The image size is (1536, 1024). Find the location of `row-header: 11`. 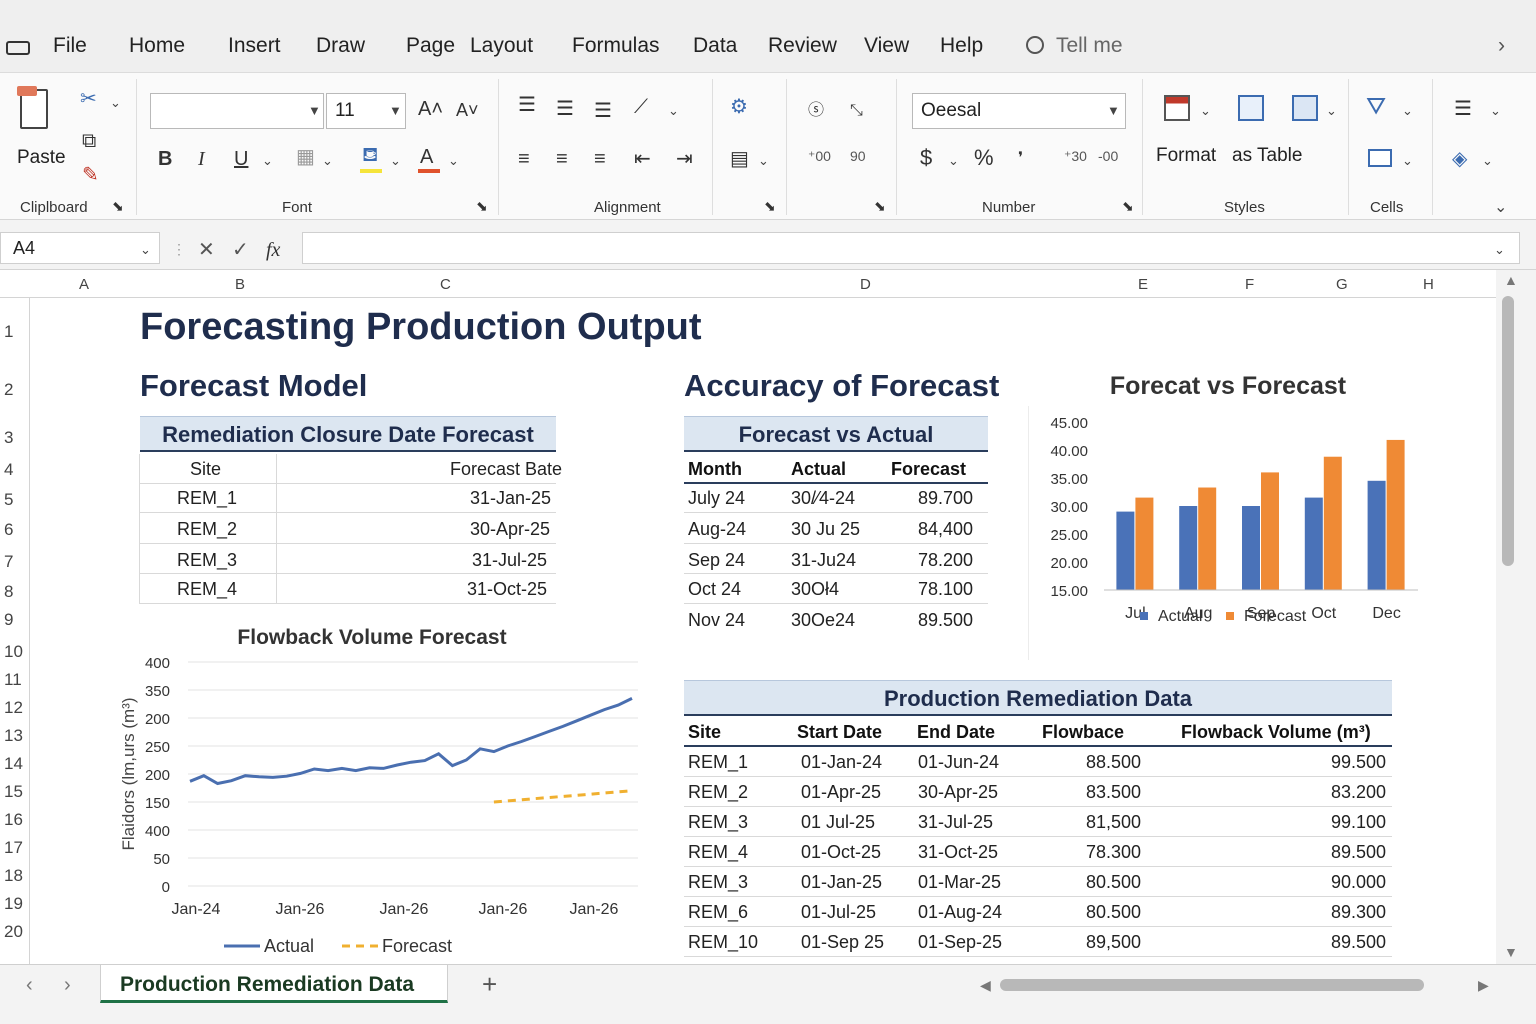

row-header: 11 is located at coordinates (13, 680).